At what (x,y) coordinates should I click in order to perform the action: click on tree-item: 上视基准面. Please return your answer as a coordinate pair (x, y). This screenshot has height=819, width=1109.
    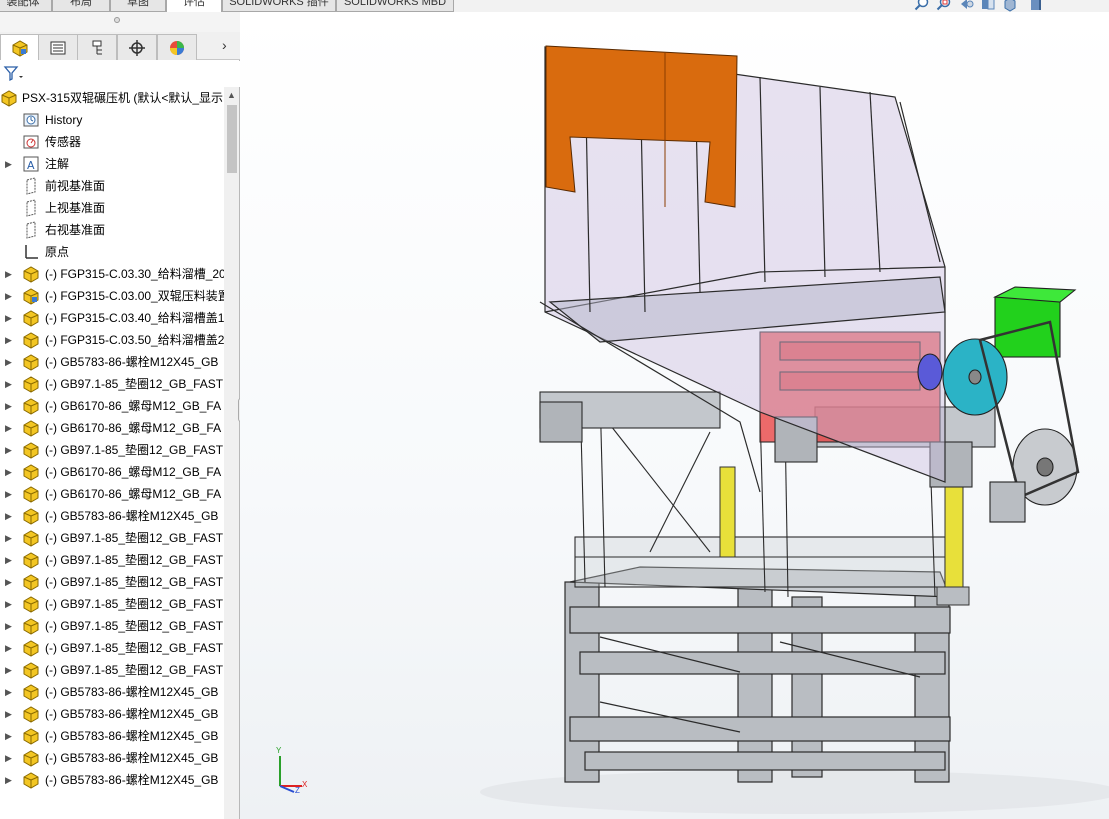
    Looking at the image, I should click on (112, 208).